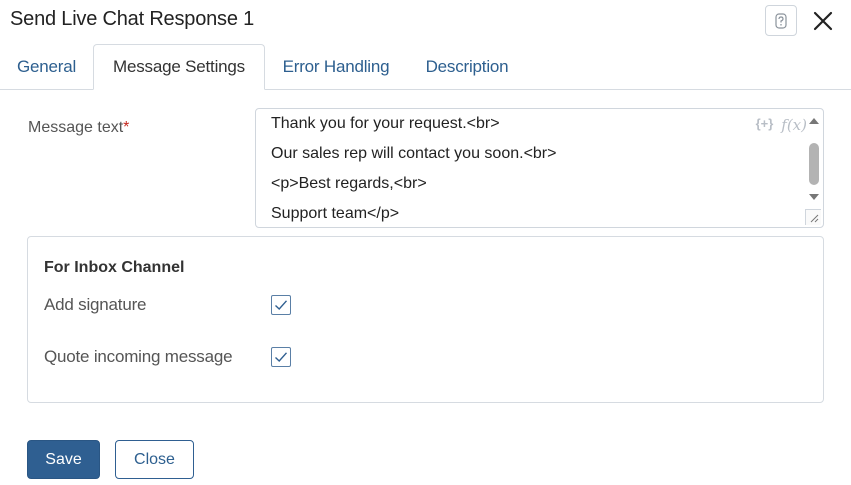 The height and width of the screenshot is (485, 851). I want to click on add-signature-label: Add signature, so click(95, 304).